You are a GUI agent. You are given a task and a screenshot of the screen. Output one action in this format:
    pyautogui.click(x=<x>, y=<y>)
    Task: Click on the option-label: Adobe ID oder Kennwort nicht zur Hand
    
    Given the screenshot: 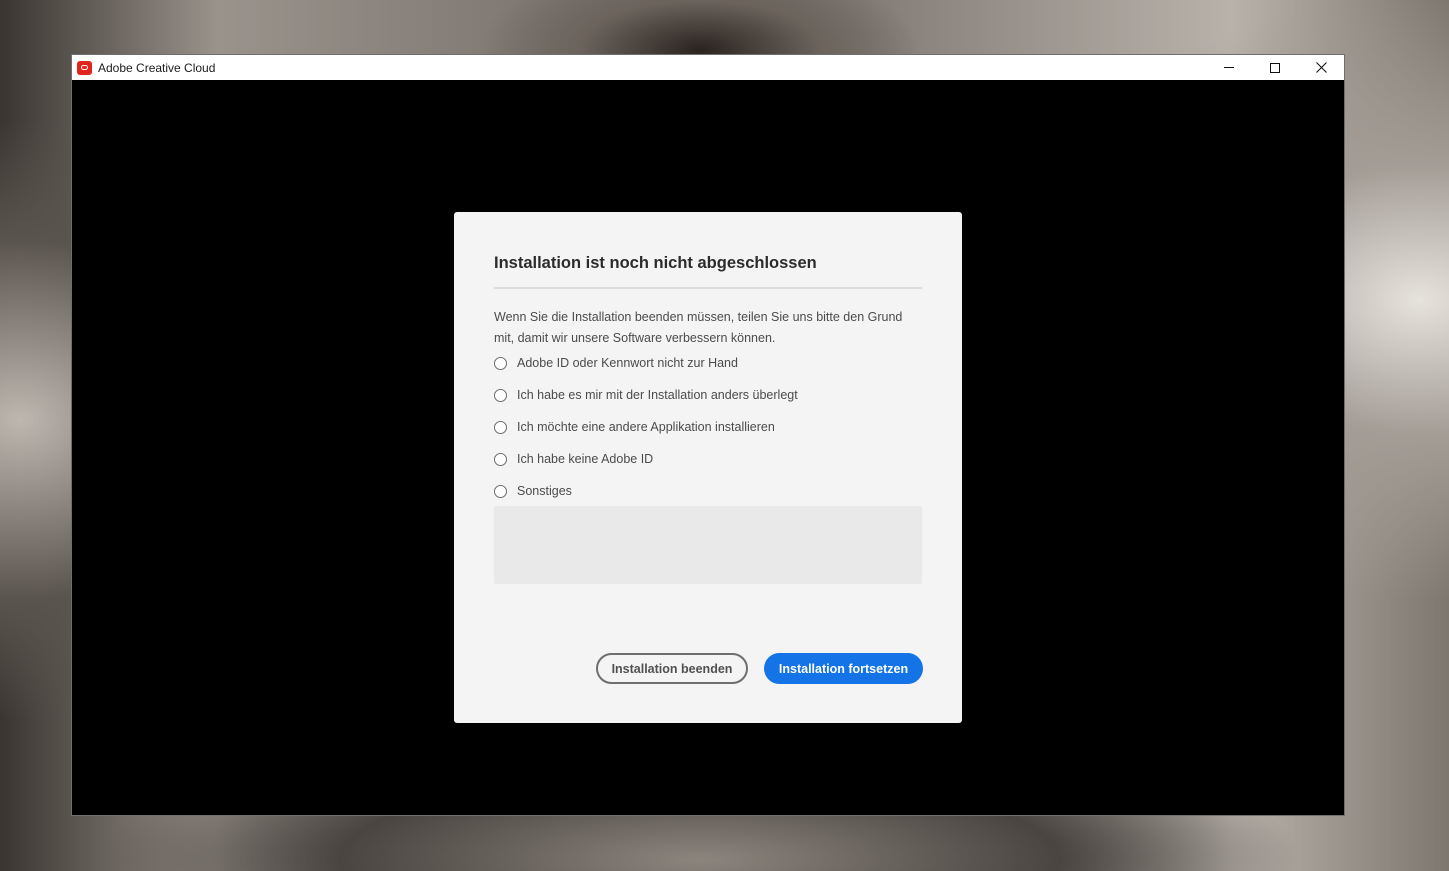 What is the action you would take?
    pyautogui.click(x=627, y=363)
    